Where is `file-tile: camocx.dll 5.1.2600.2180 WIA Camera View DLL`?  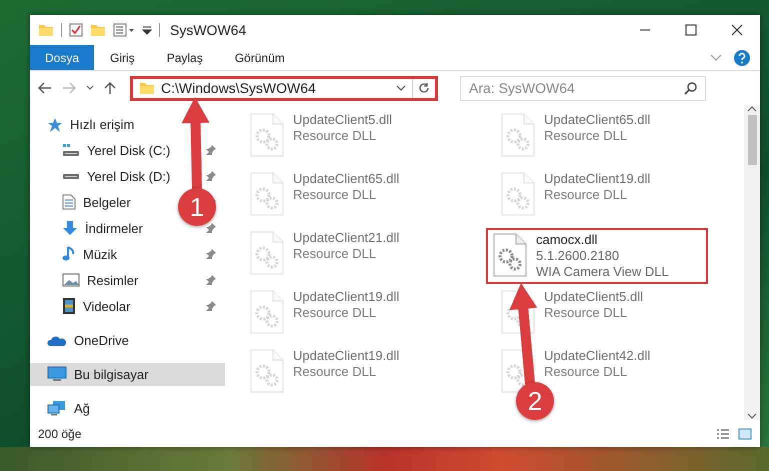 file-tile: camocx.dll 5.1.2600.2180 WIA Camera View DLL is located at coordinates (597, 256).